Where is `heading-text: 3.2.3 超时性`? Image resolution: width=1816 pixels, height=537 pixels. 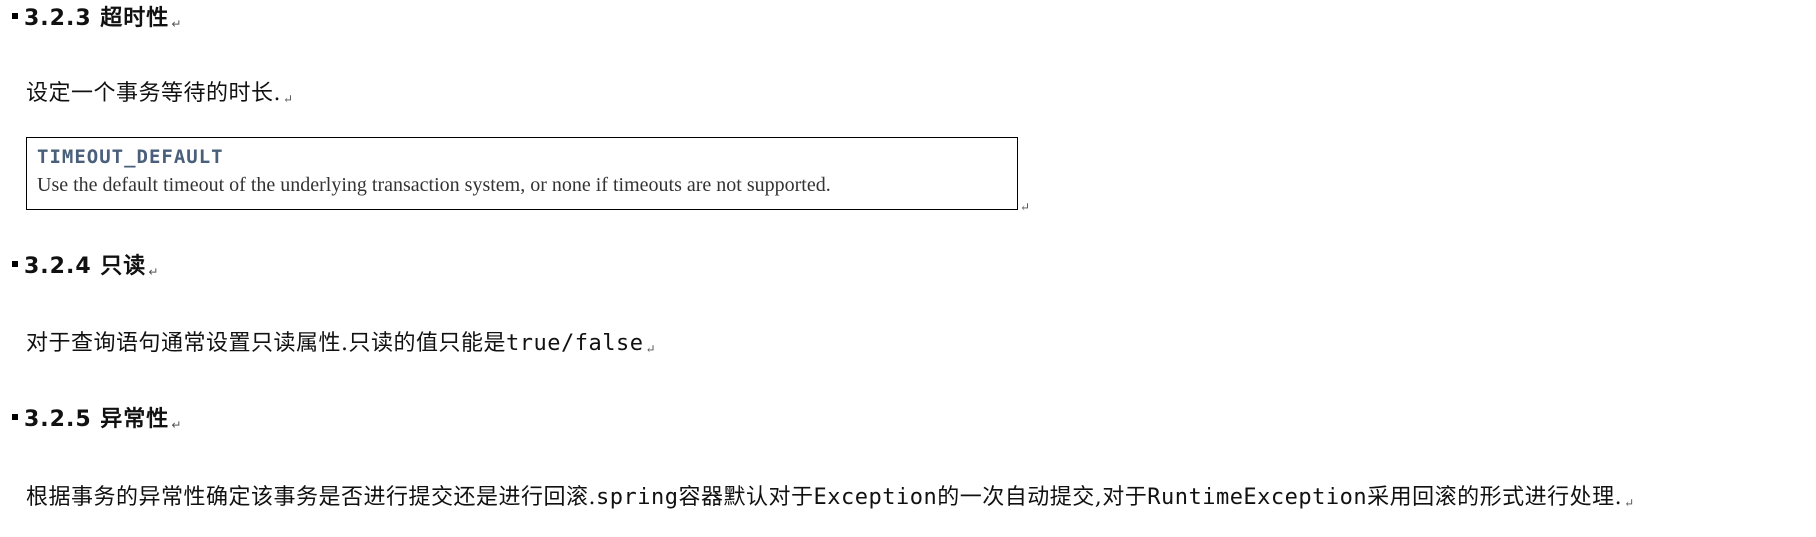
heading-text: 3.2.3 超时性 is located at coordinates (97, 18).